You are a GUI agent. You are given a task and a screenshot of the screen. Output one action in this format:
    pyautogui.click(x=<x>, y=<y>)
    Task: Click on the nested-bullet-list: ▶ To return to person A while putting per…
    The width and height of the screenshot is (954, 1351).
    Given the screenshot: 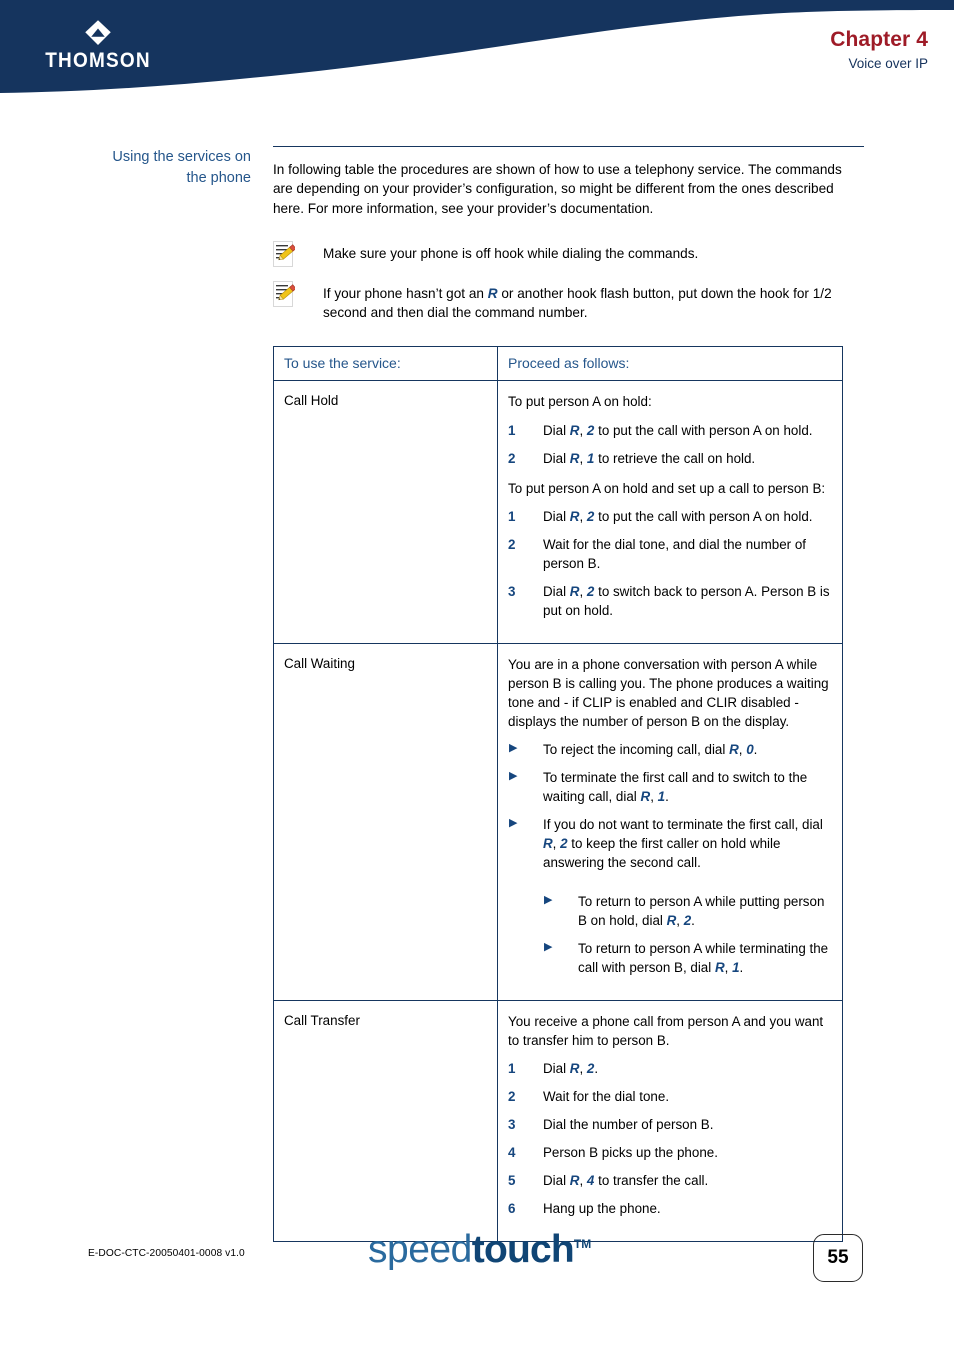 What is the action you would take?
    pyautogui.click(x=687, y=934)
    